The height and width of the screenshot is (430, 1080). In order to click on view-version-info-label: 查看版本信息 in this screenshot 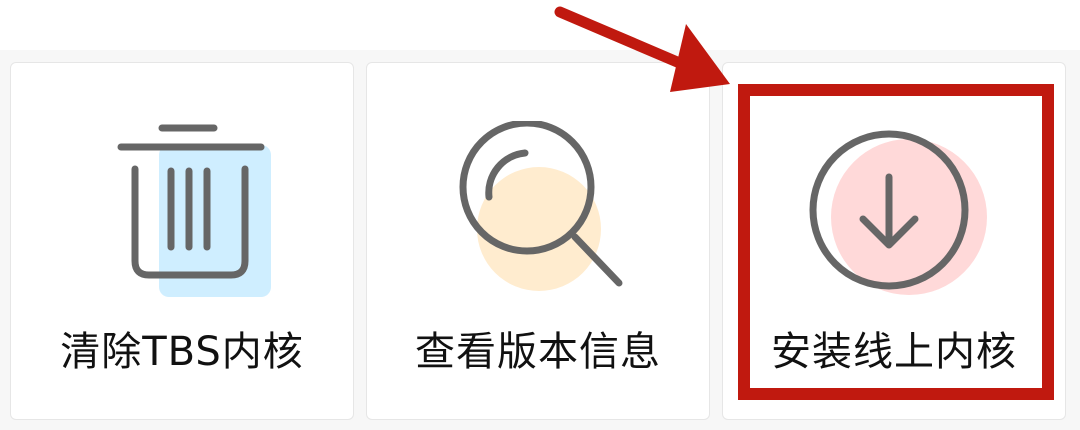, I will do `click(538, 352)`.